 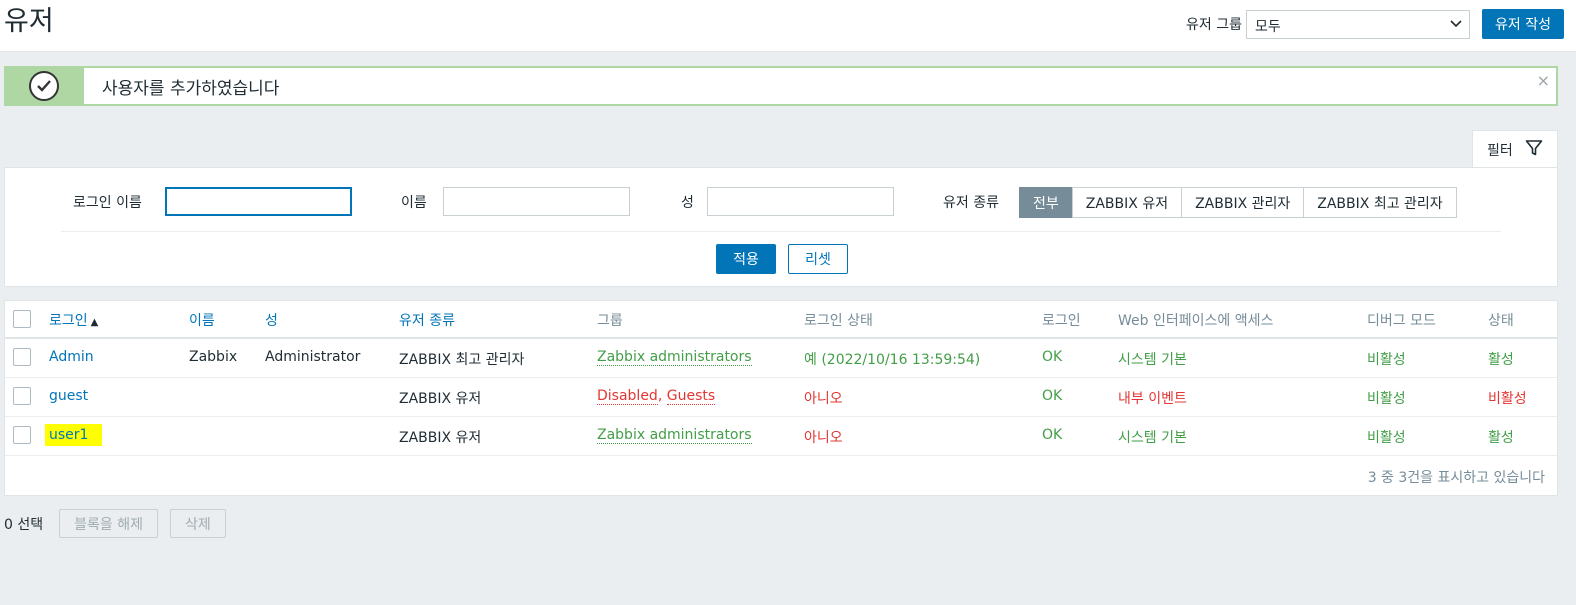 I want to click on checkmark-icon, so click(x=44, y=86).